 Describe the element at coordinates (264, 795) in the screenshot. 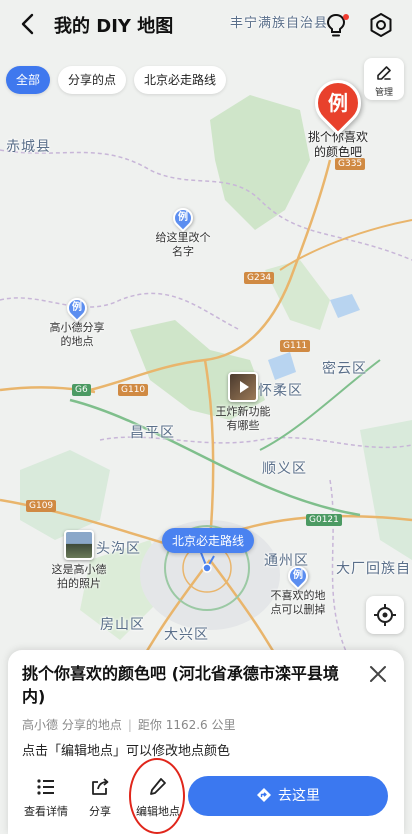

I see `navigate-icon` at that location.